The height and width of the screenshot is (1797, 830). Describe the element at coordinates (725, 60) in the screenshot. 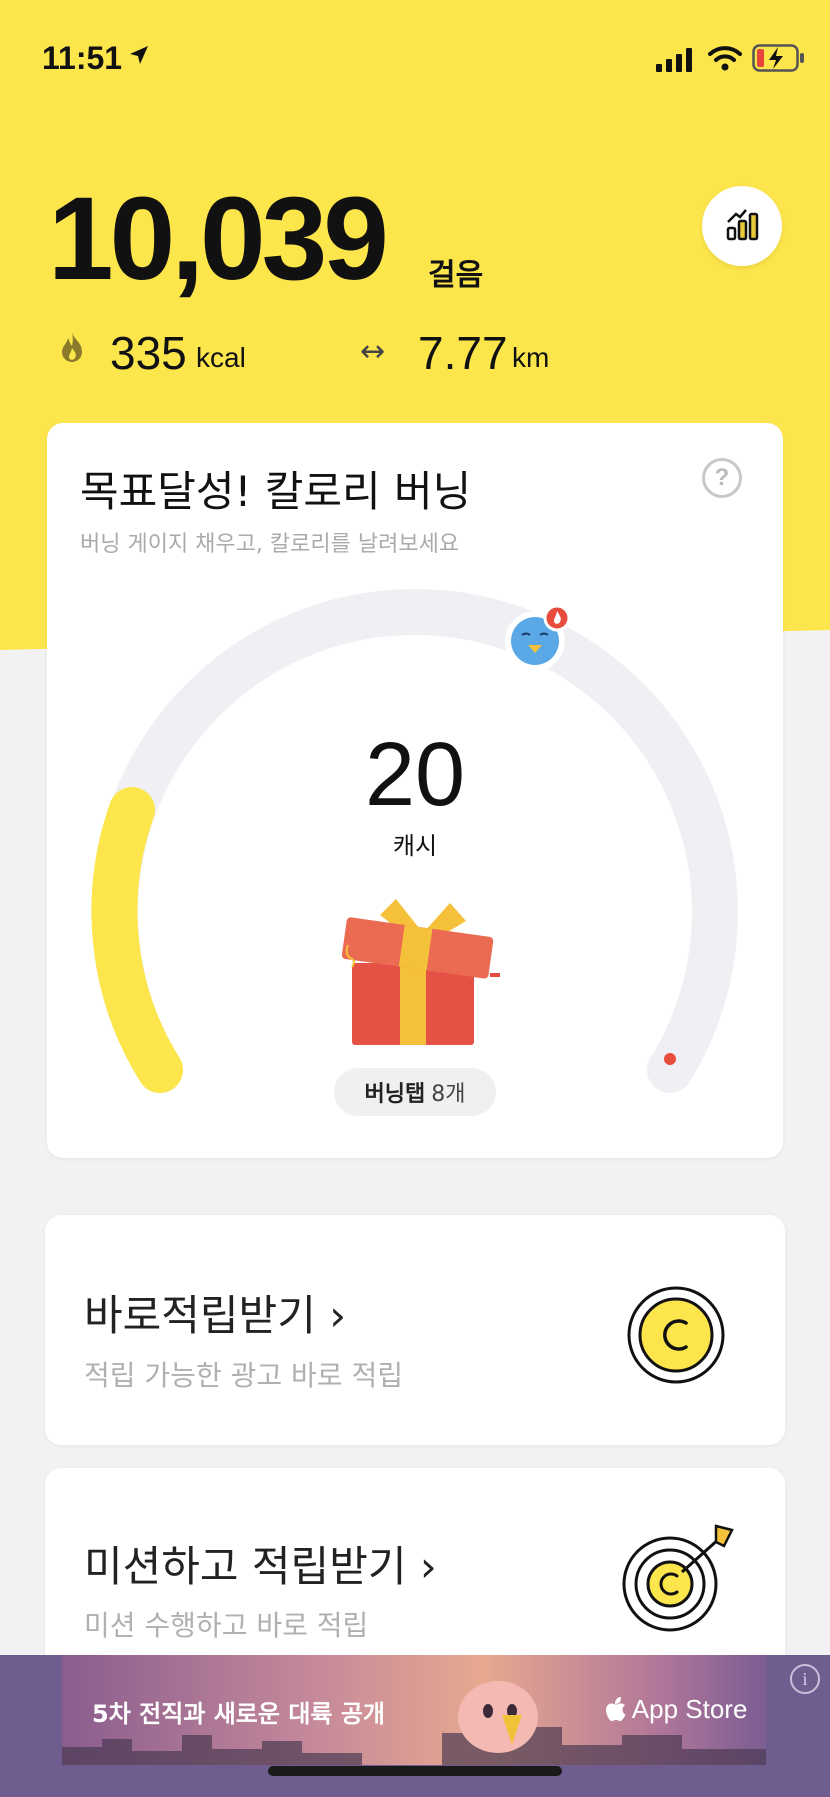

I see `wifi-icon` at that location.